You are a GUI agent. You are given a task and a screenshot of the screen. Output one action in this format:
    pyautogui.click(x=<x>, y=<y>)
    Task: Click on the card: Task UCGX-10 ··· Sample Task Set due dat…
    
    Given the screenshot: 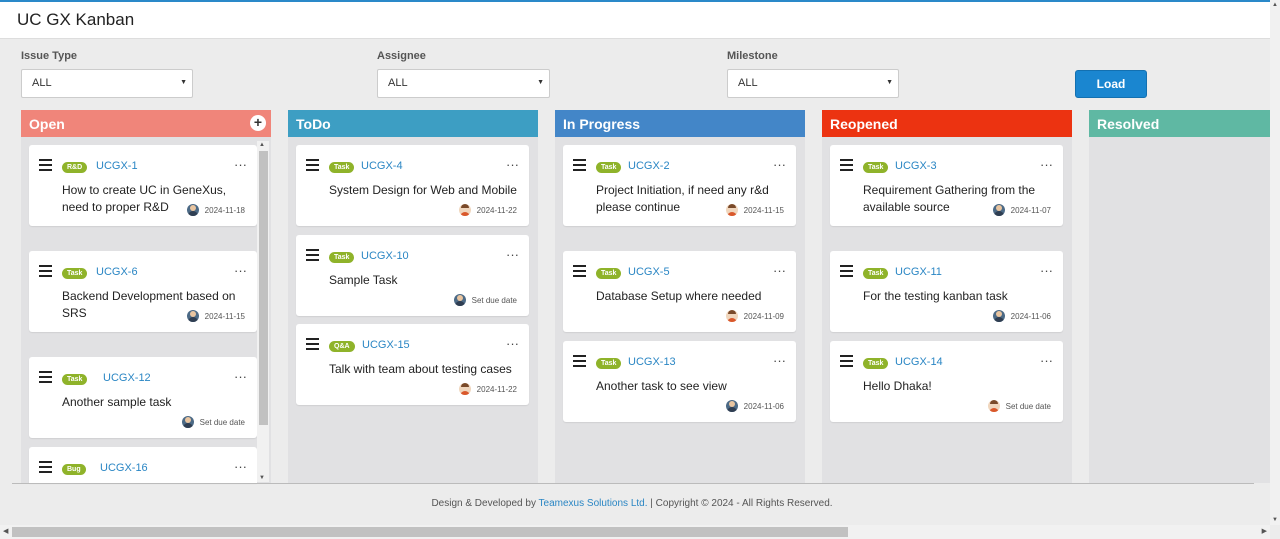 What is the action you would take?
    pyautogui.click(x=412, y=275)
    